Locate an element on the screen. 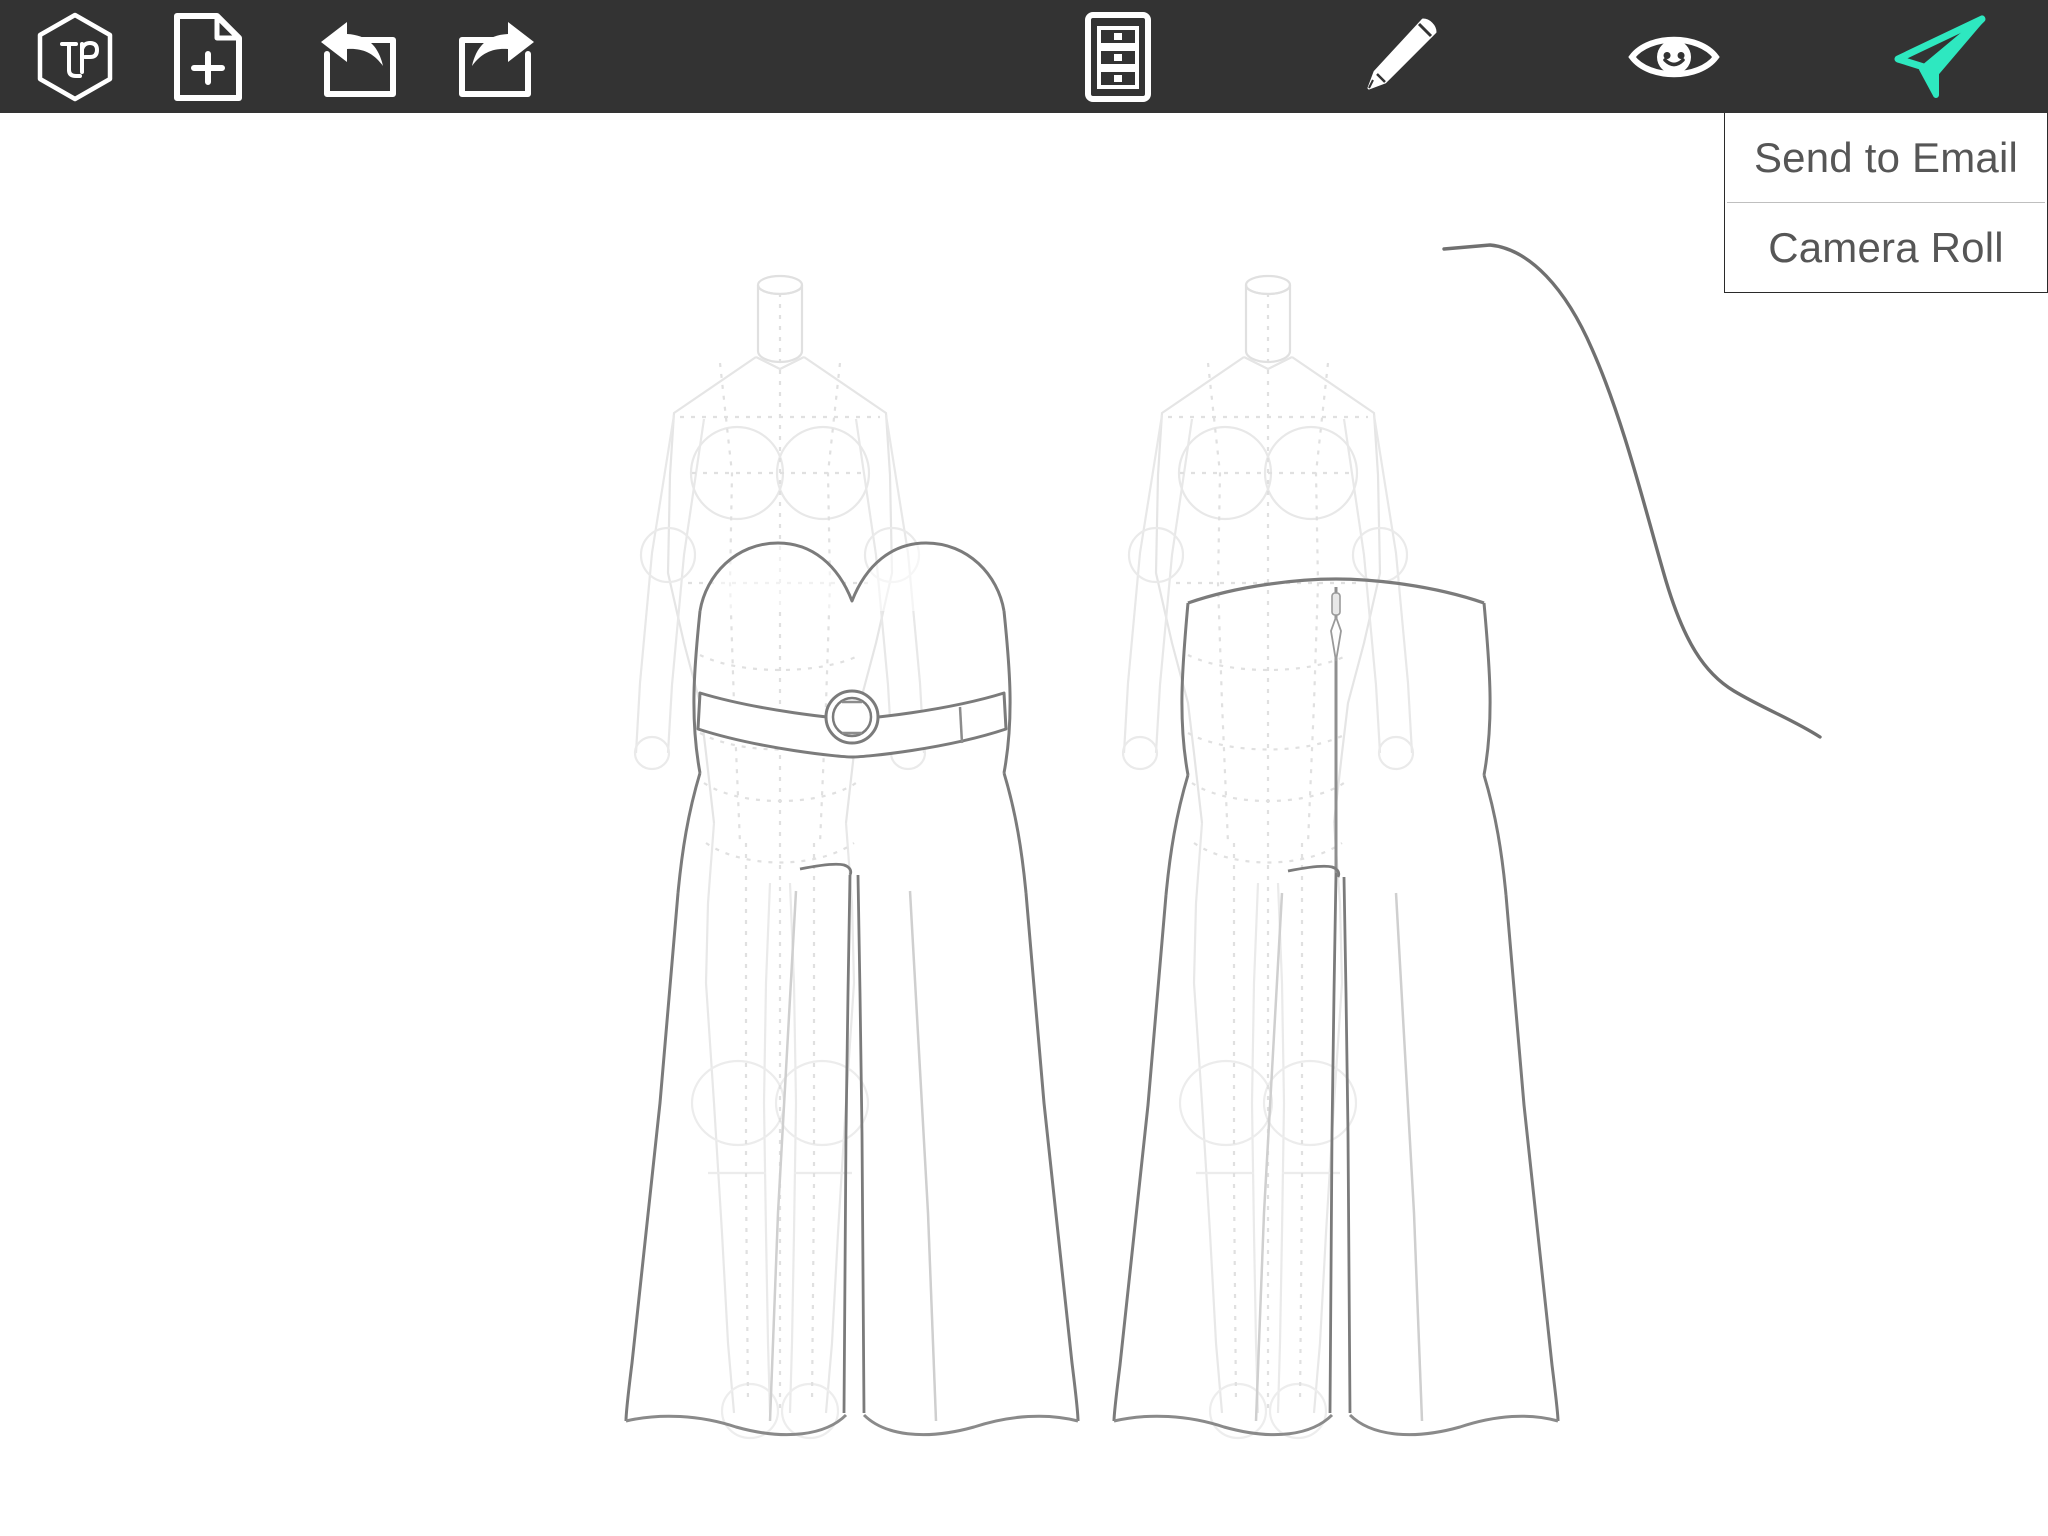 Image resolution: width=2048 pixels, height=1536 pixels. undo-arrow-icon is located at coordinates (358, 59).